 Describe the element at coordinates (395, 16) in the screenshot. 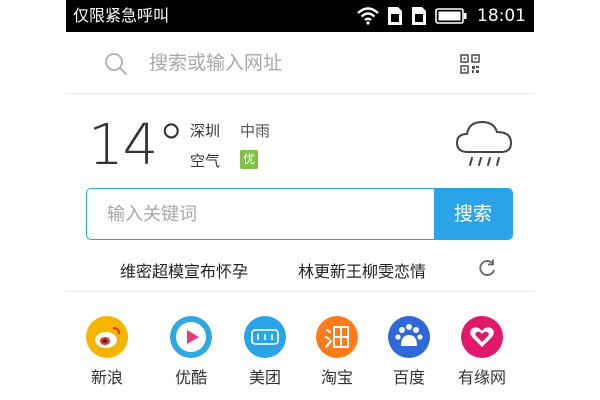

I see `sim1-icon` at that location.